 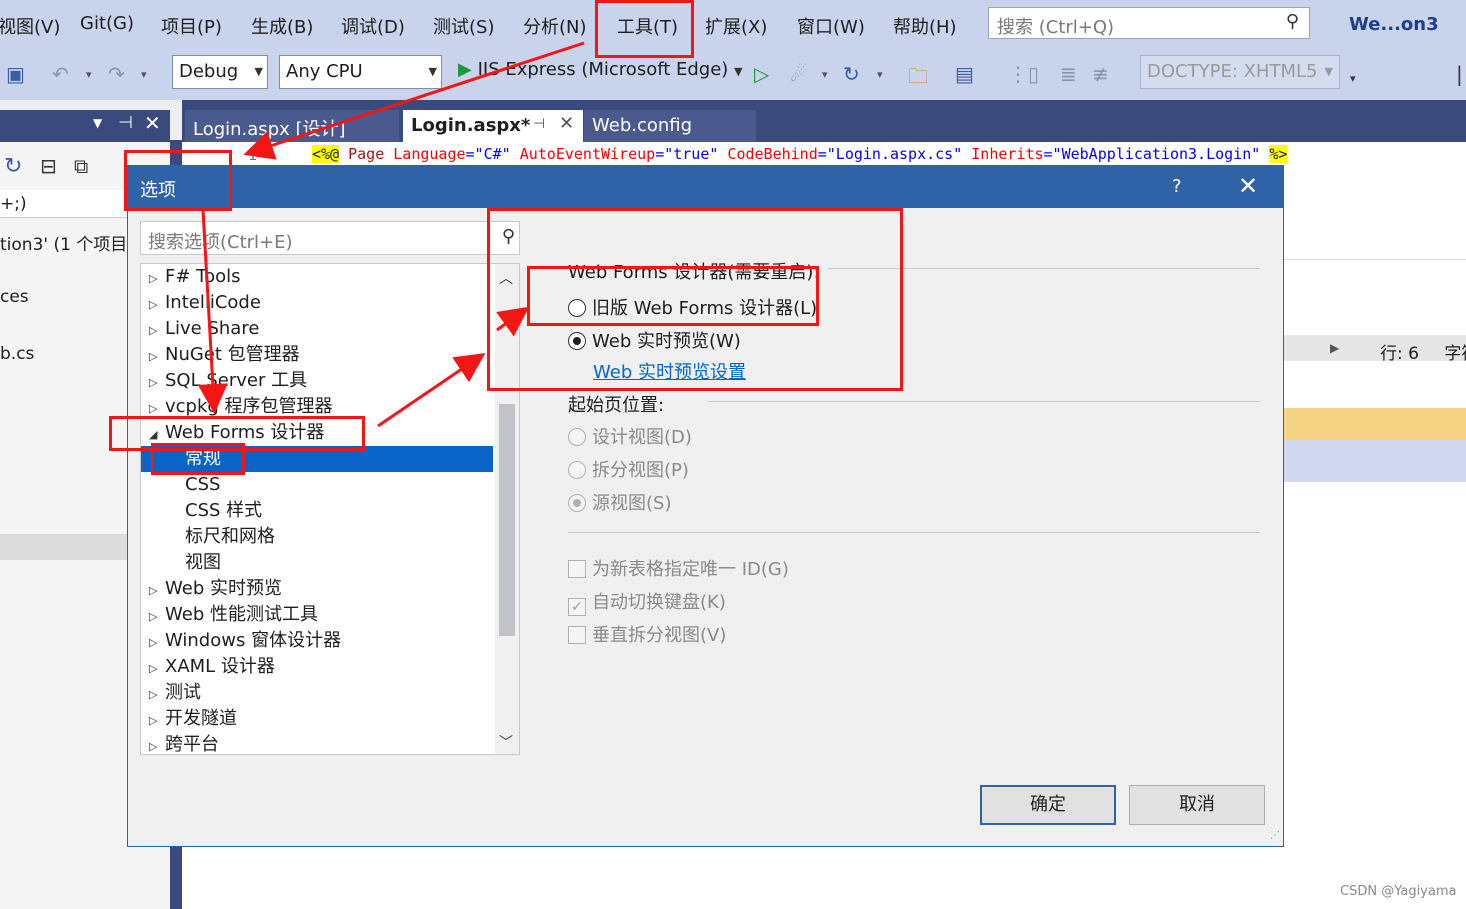 What do you see at coordinates (414, 100) in the screenshot?
I see `arrow-tools-to-options` at bounding box center [414, 100].